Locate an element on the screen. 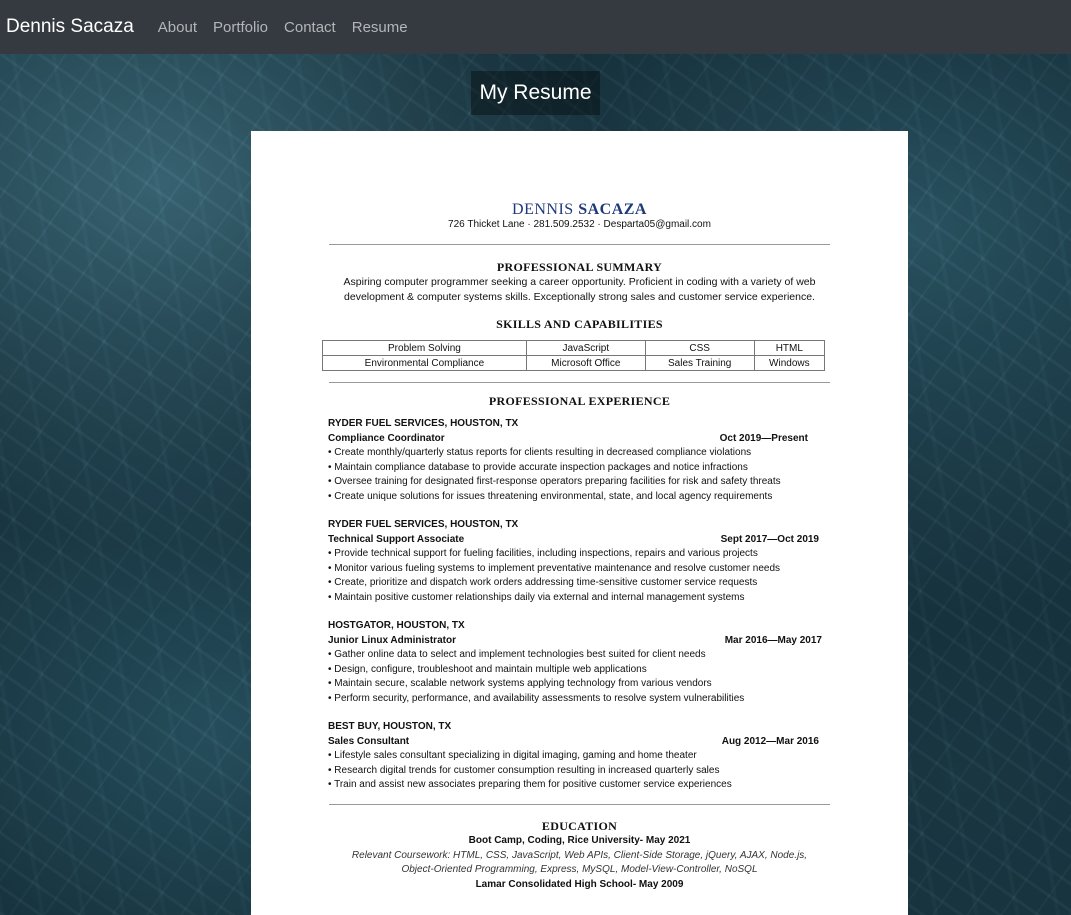 This screenshot has width=1071, height=915. page-title: My Resume is located at coordinates (535, 92).